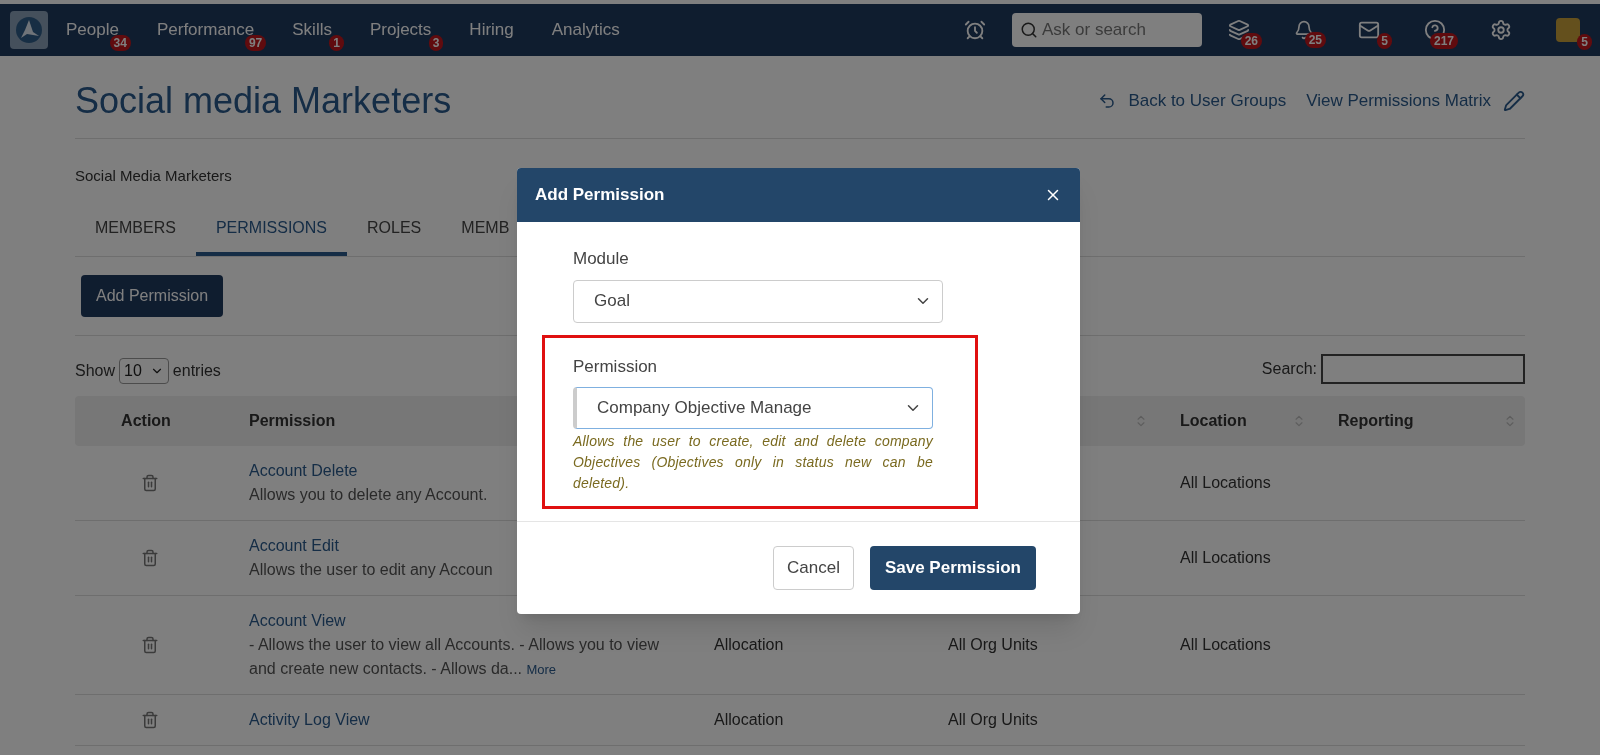 The width and height of the screenshot is (1600, 755). I want to click on logo-icon, so click(29, 30).